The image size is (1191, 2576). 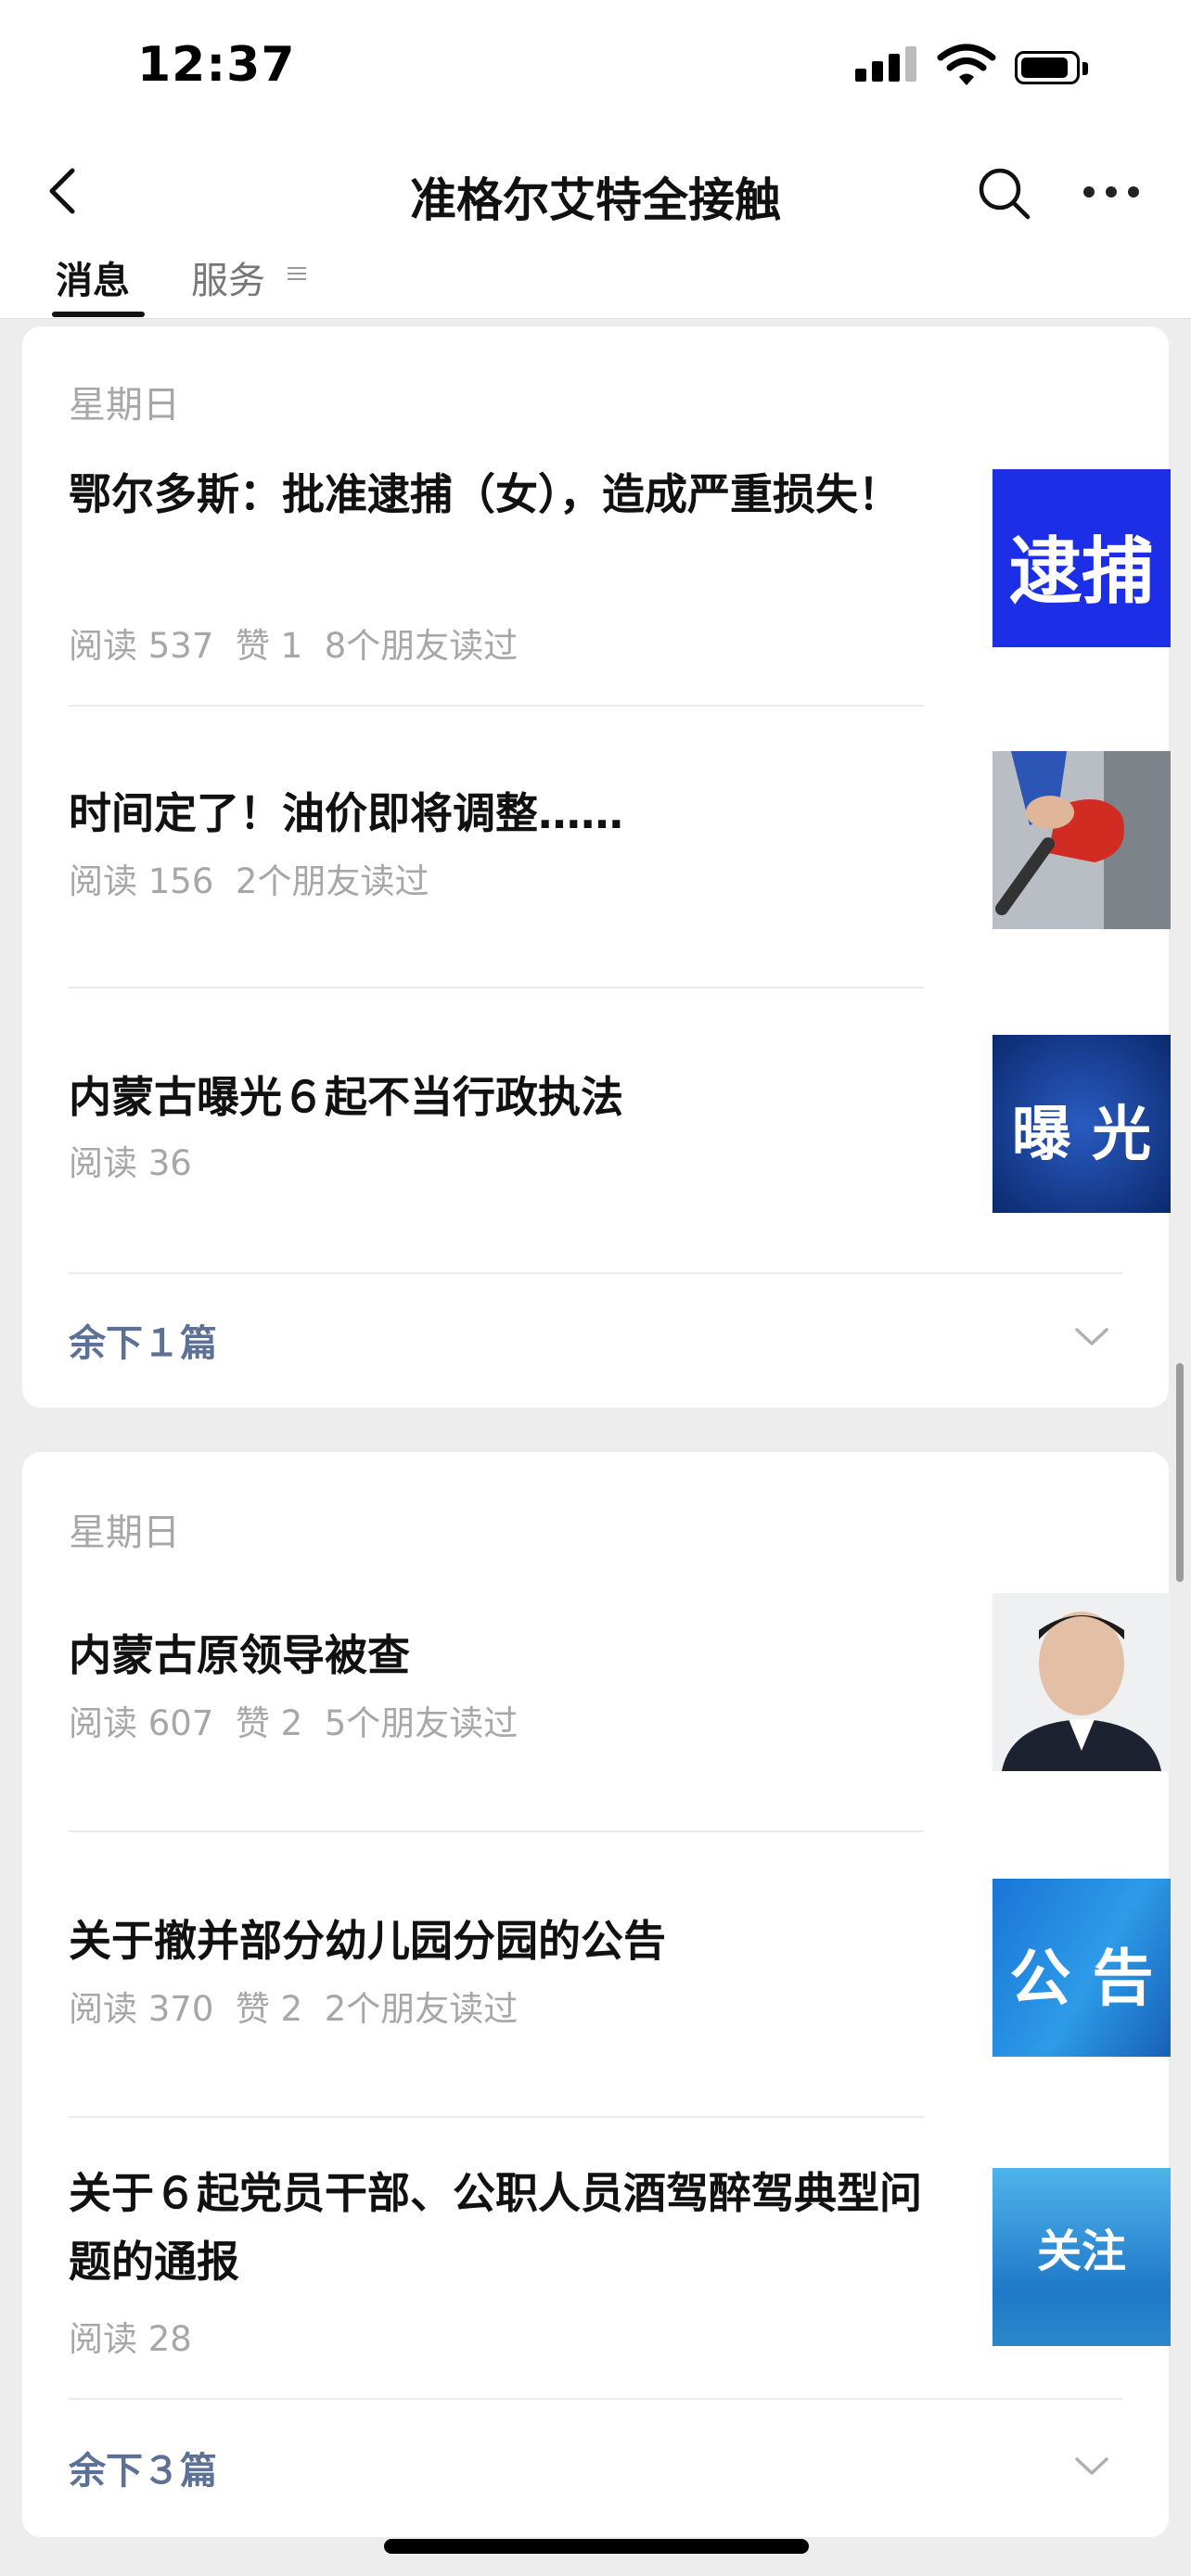 What do you see at coordinates (143, 2467) in the screenshot?
I see `remaining-articles-link: 余下３篇` at bounding box center [143, 2467].